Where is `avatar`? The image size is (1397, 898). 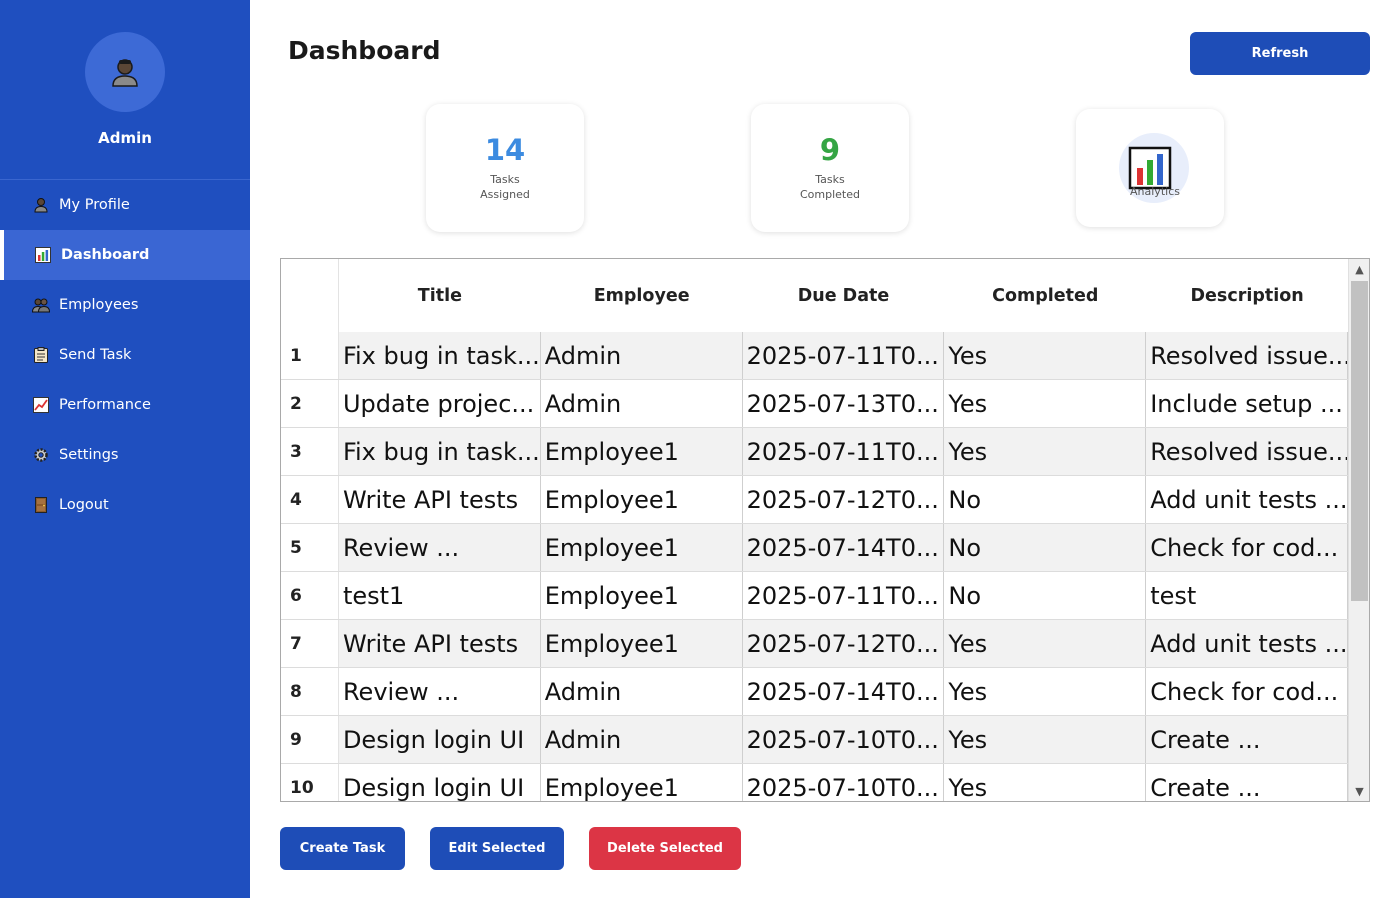 avatar is located at coordinates (125, 72).